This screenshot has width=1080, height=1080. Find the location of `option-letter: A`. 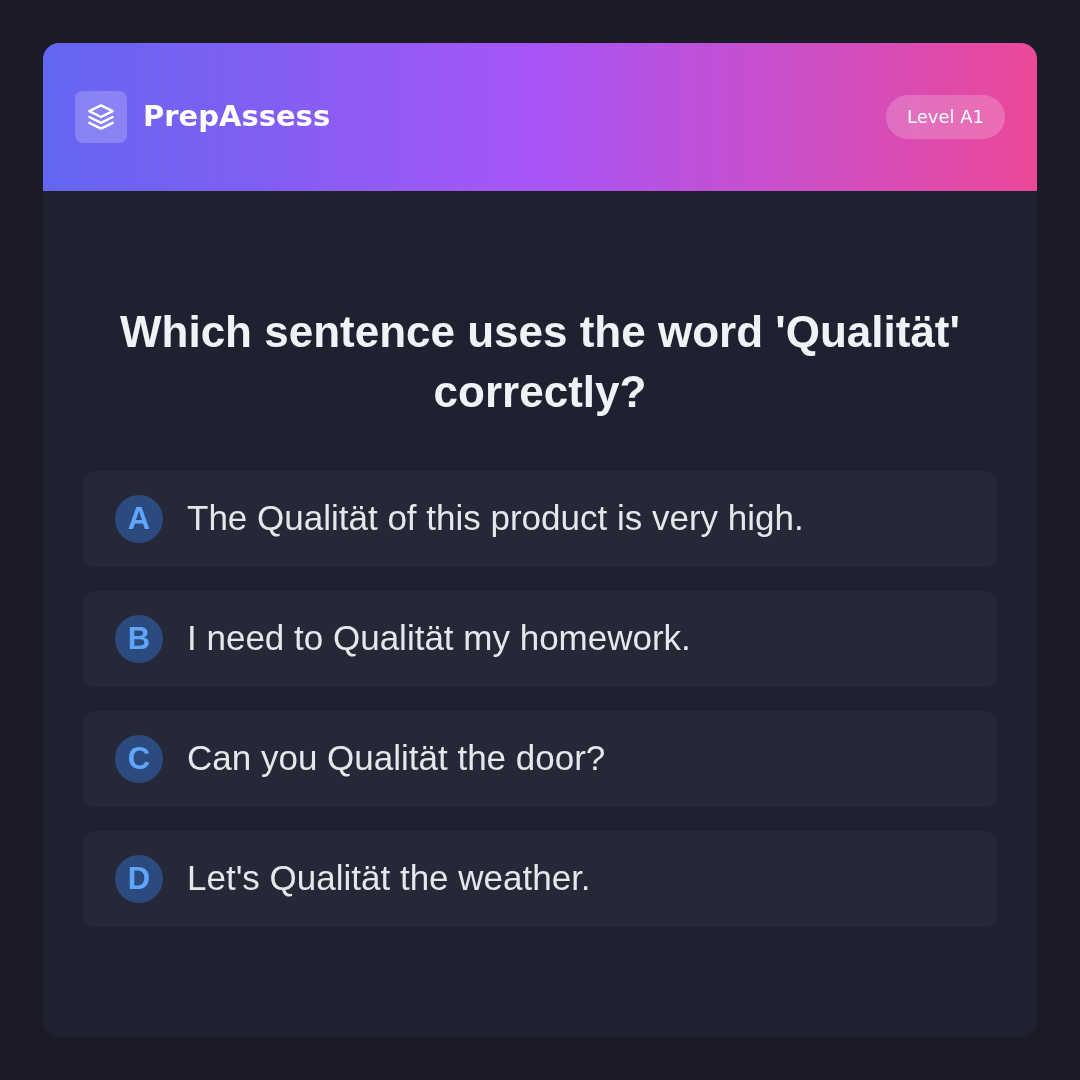

option-letter: A is located at coordinates (139, 518).